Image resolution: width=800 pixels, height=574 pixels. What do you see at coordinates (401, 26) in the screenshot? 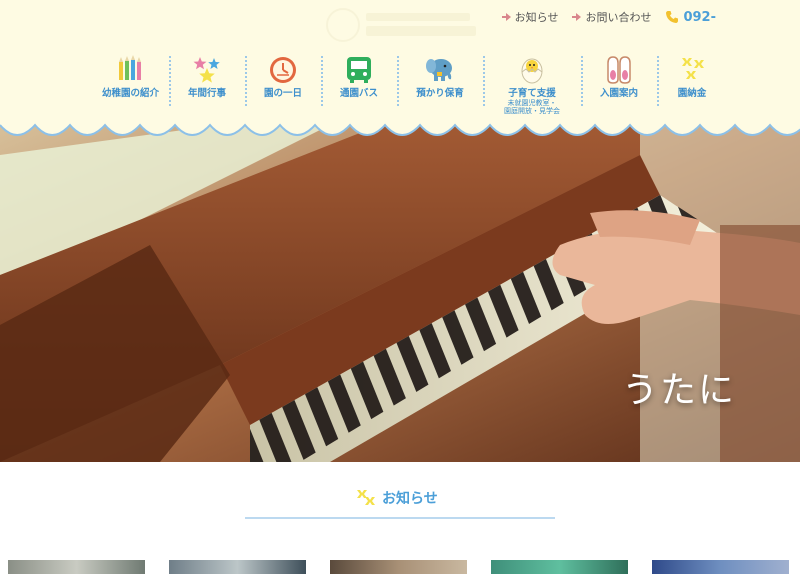
I see `site-logo` at bounding box center [401, 26].